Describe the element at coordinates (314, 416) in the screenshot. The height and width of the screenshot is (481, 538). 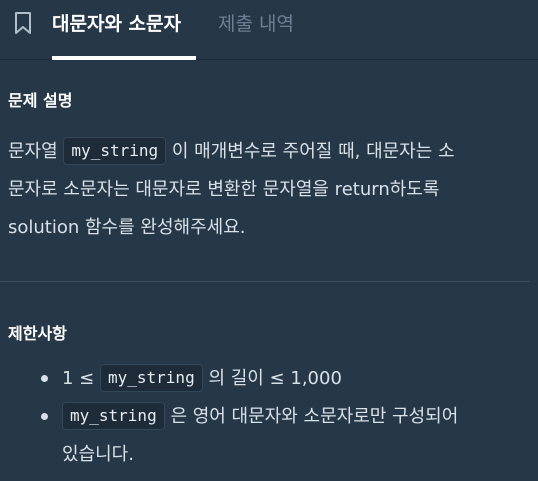
I see `constraint-text-segment: 은 영어 대문자와 소문자로만 구성되어` at that location.